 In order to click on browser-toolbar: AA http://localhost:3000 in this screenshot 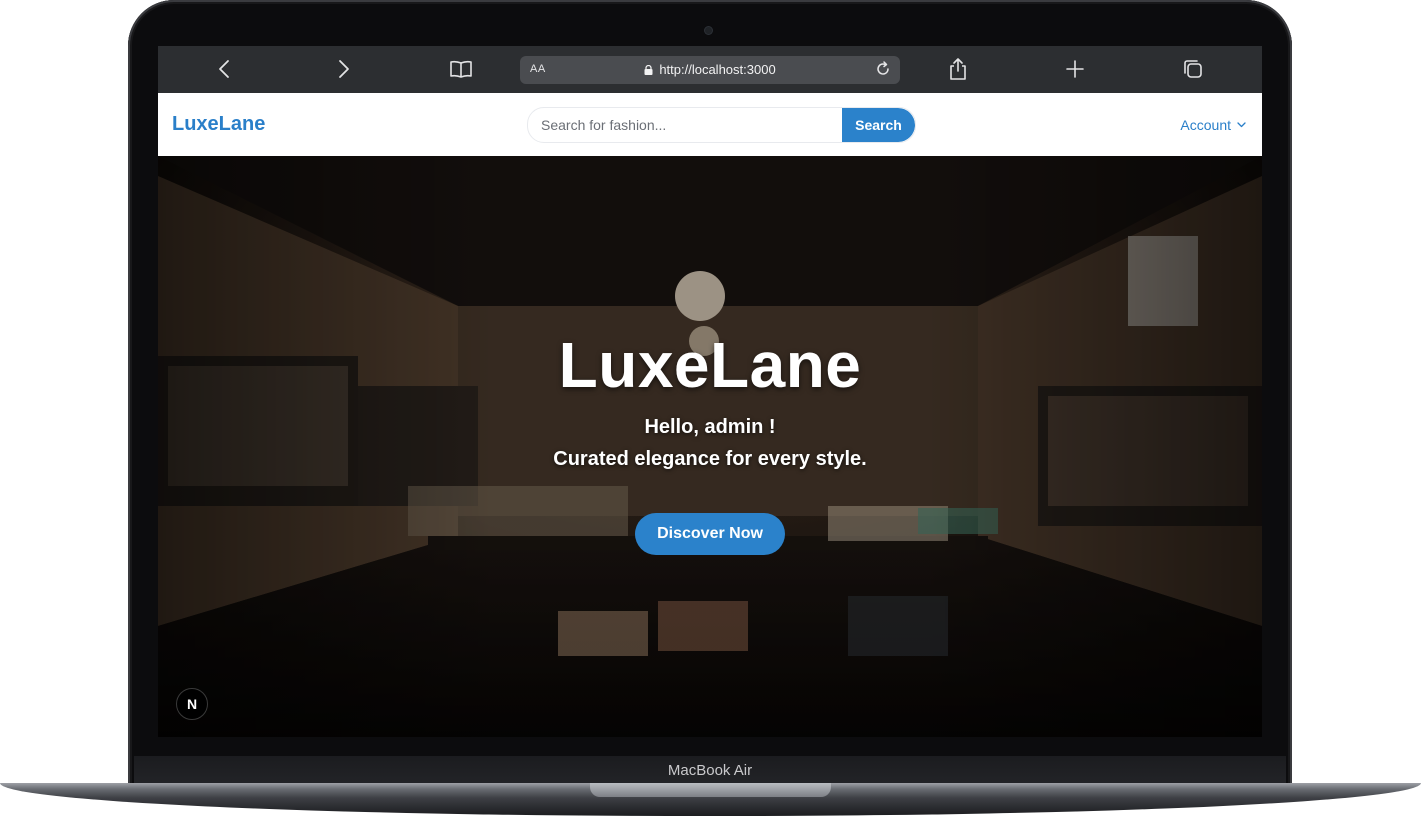, I will do `click(710, 69)`.